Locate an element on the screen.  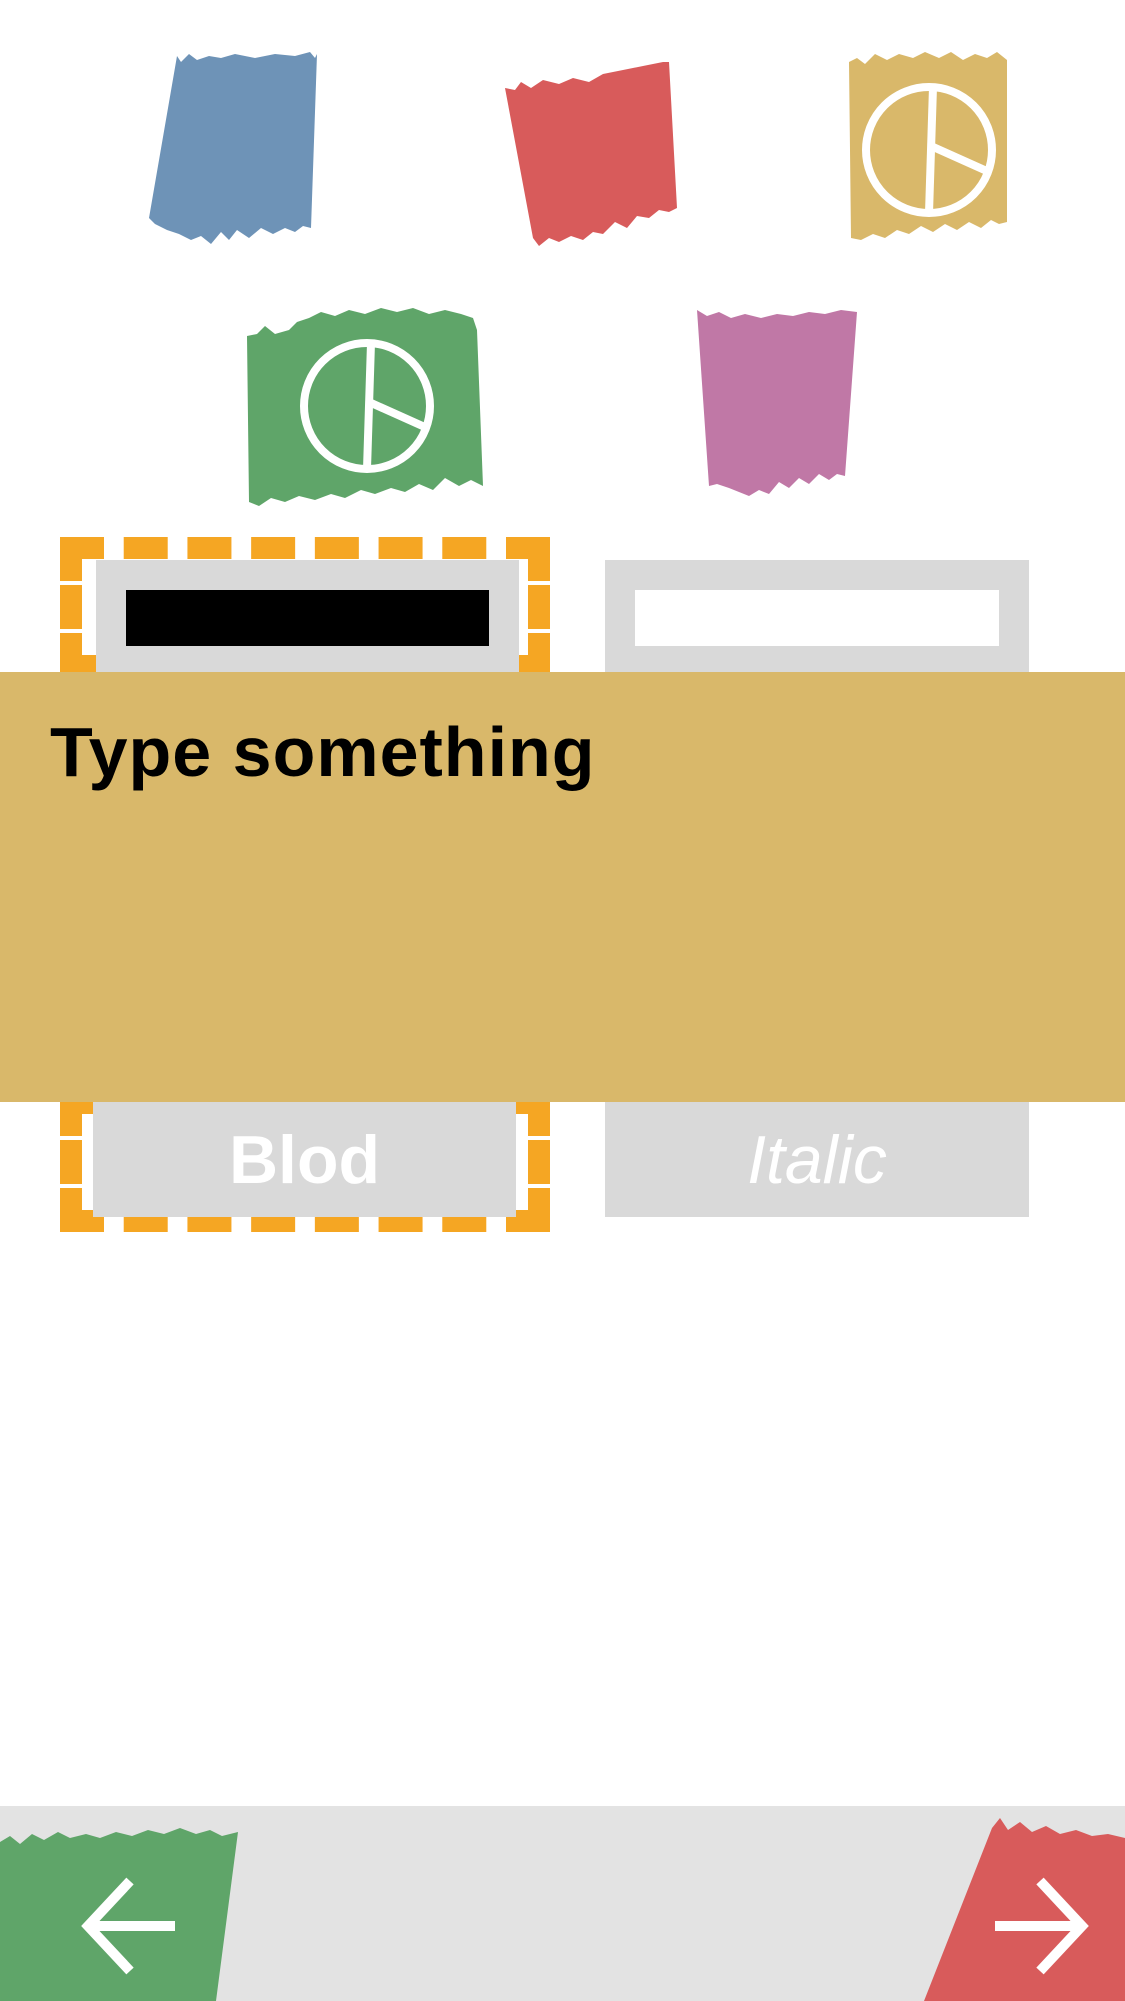
text-color-black-option is located at coordinates (307, 617).